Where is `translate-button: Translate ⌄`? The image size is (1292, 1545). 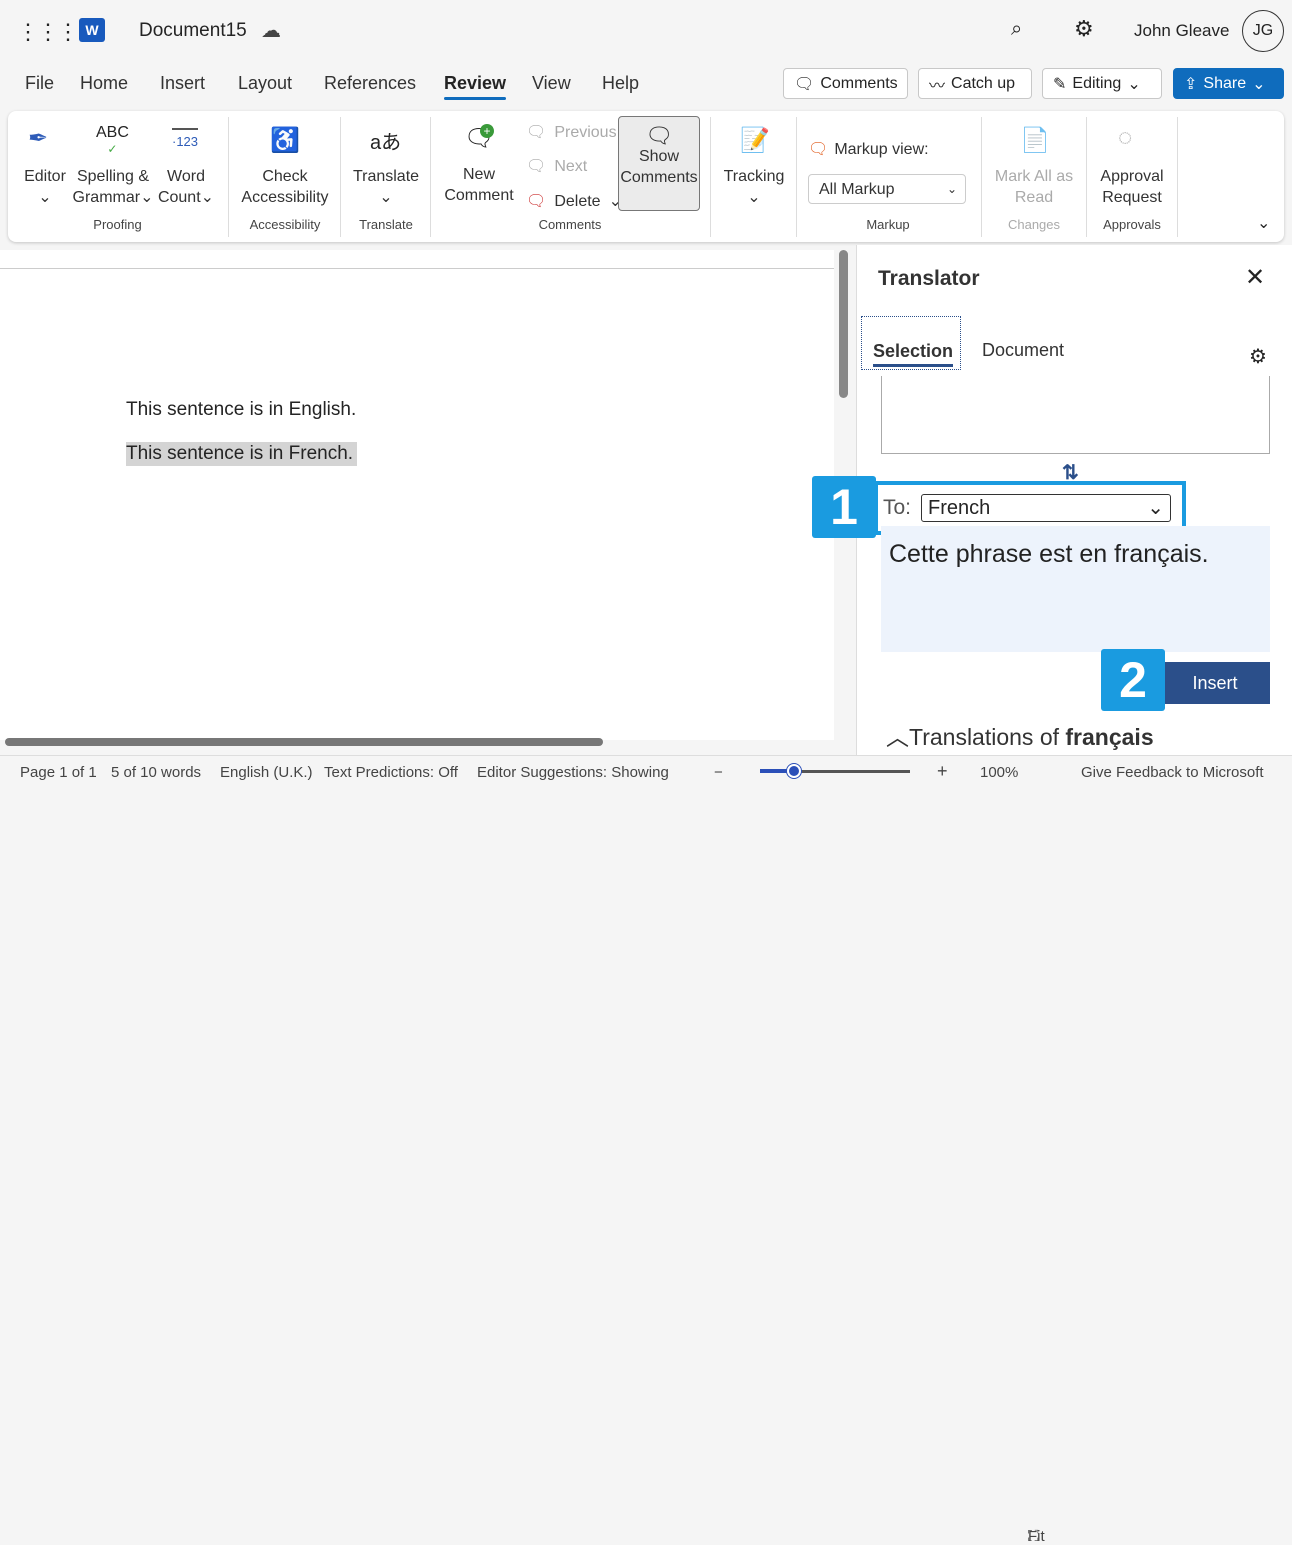
translate-button: Translate ⌄ is located at coordinates (386, 187).